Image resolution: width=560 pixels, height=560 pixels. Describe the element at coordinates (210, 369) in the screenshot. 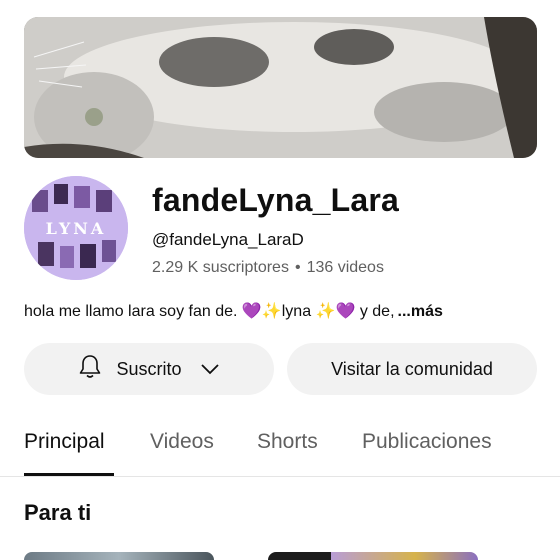

I see `chevron-down-icon` at that location.